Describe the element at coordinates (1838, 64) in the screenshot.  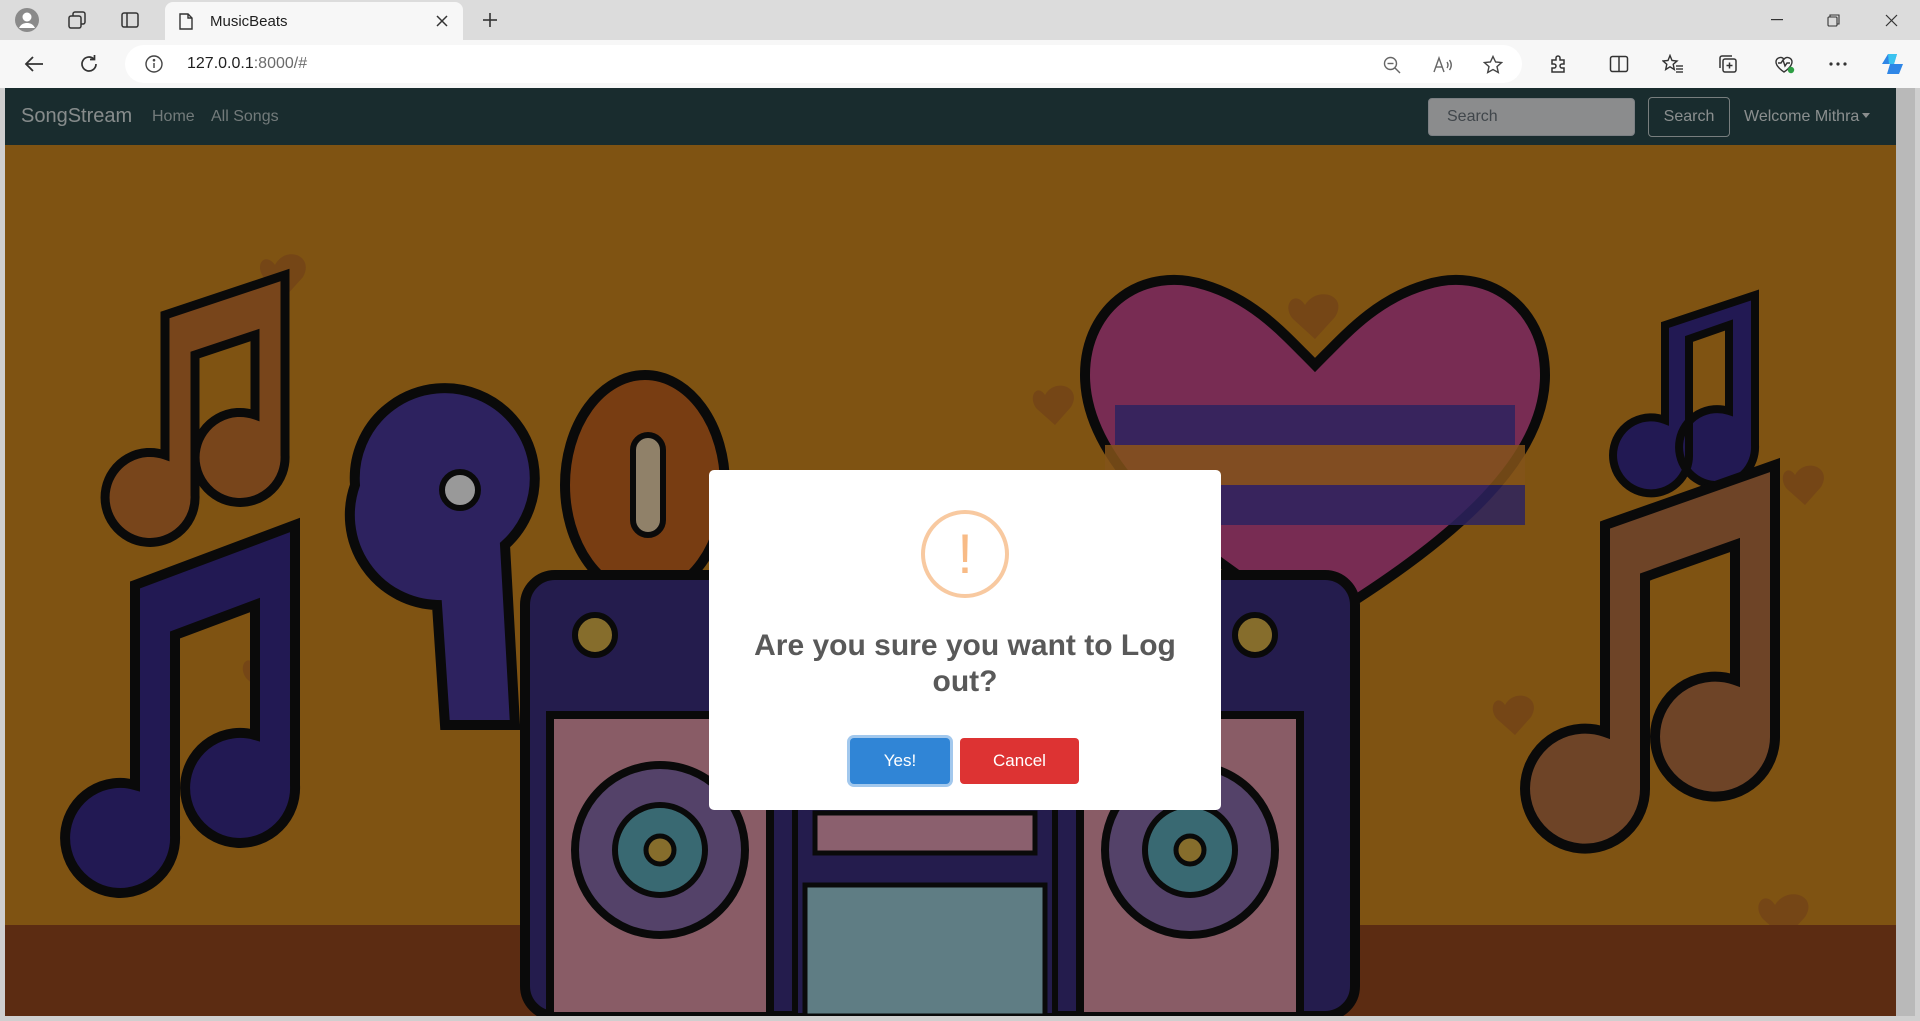
I see `more-options-icon` at that location.